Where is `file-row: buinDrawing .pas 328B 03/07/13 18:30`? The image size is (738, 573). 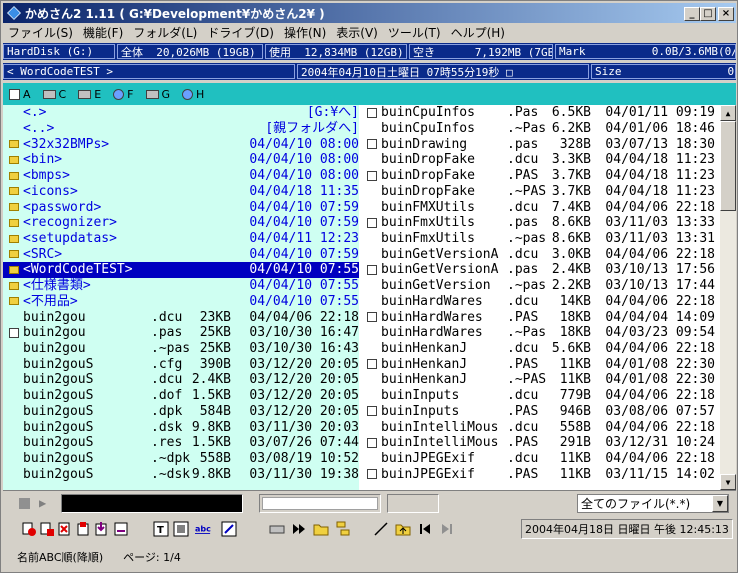
file-row: buinDrawing .pas 328B 03/07/13 18:30 is located at coordinates (540, 144).